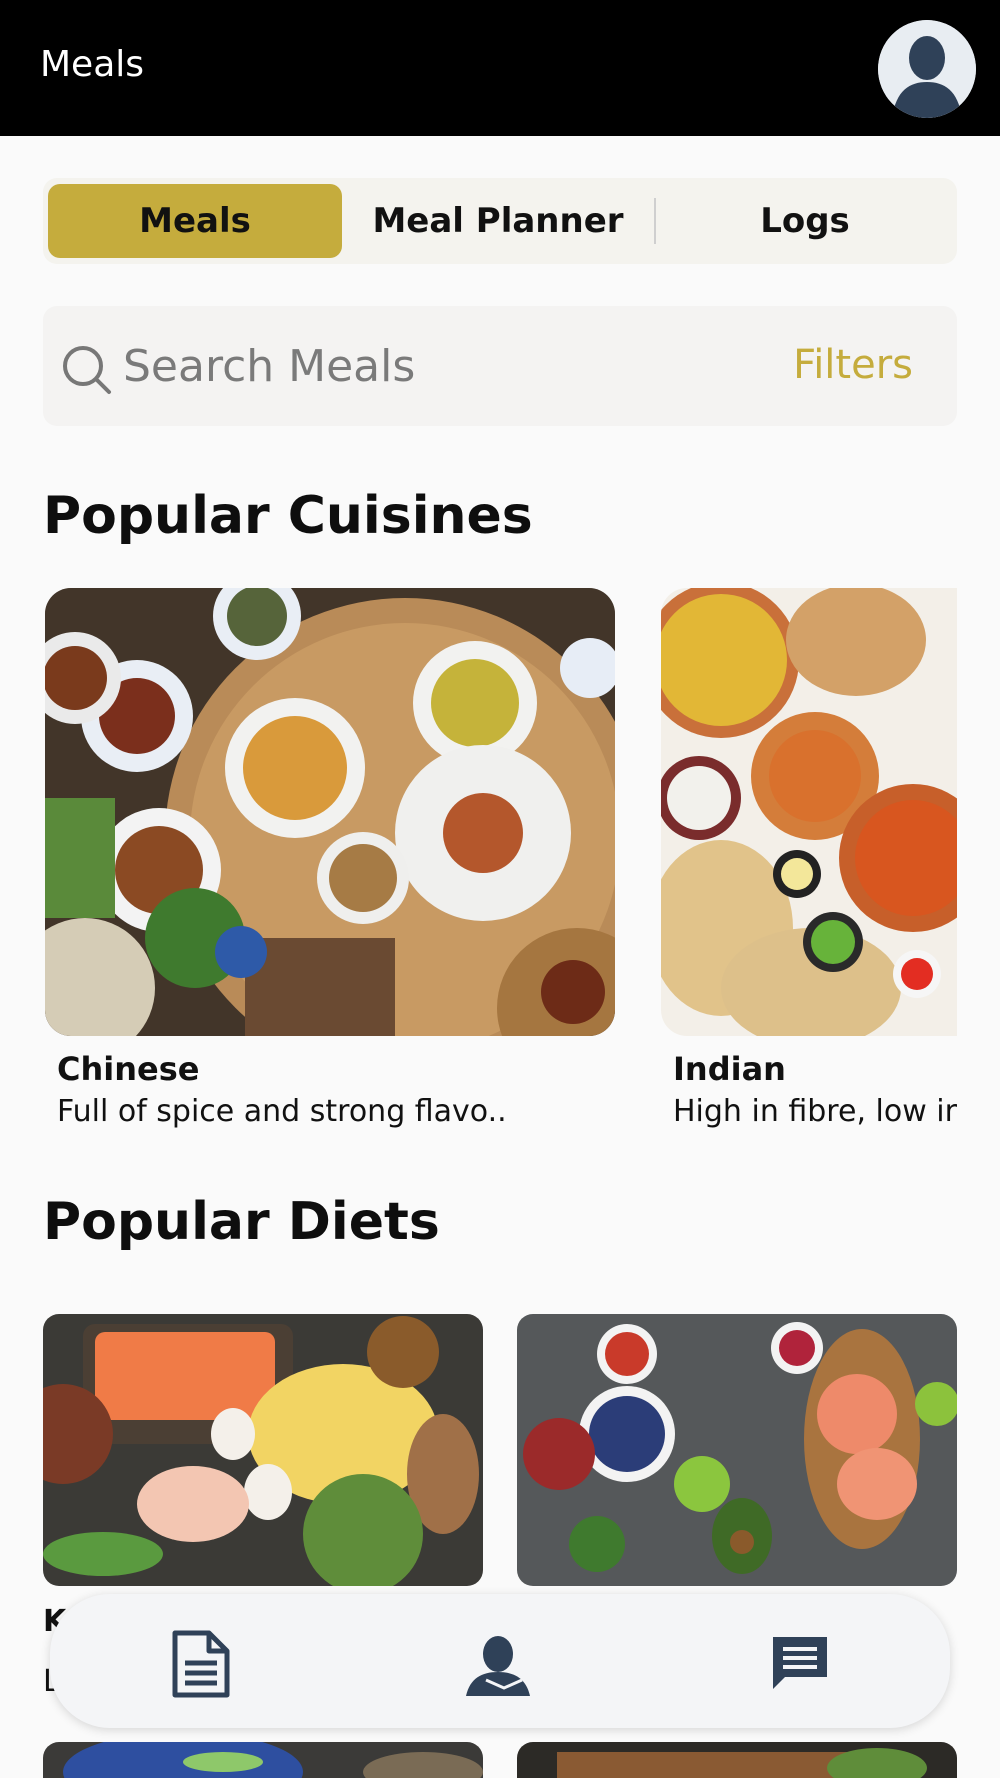 Image resolution: width=1000 pixels, height=1778 pixels. Describe the element at coordinates (729, 1069) in the screenshot. I see `cuisine-title: Indian` at that location.